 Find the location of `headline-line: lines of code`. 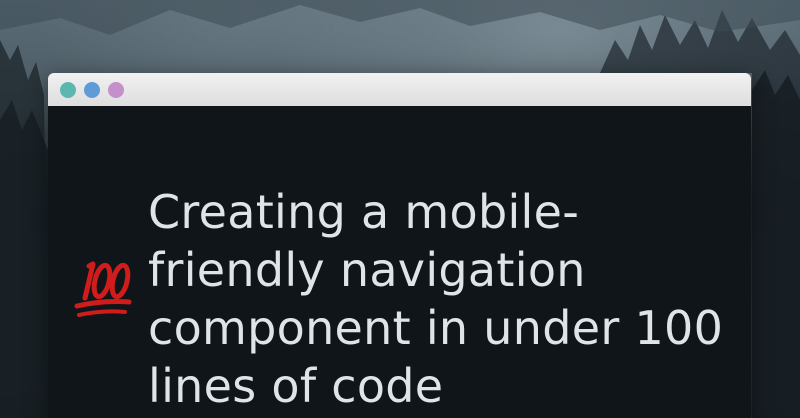

headline-line: lines of code is located at coordinates (296, 386).